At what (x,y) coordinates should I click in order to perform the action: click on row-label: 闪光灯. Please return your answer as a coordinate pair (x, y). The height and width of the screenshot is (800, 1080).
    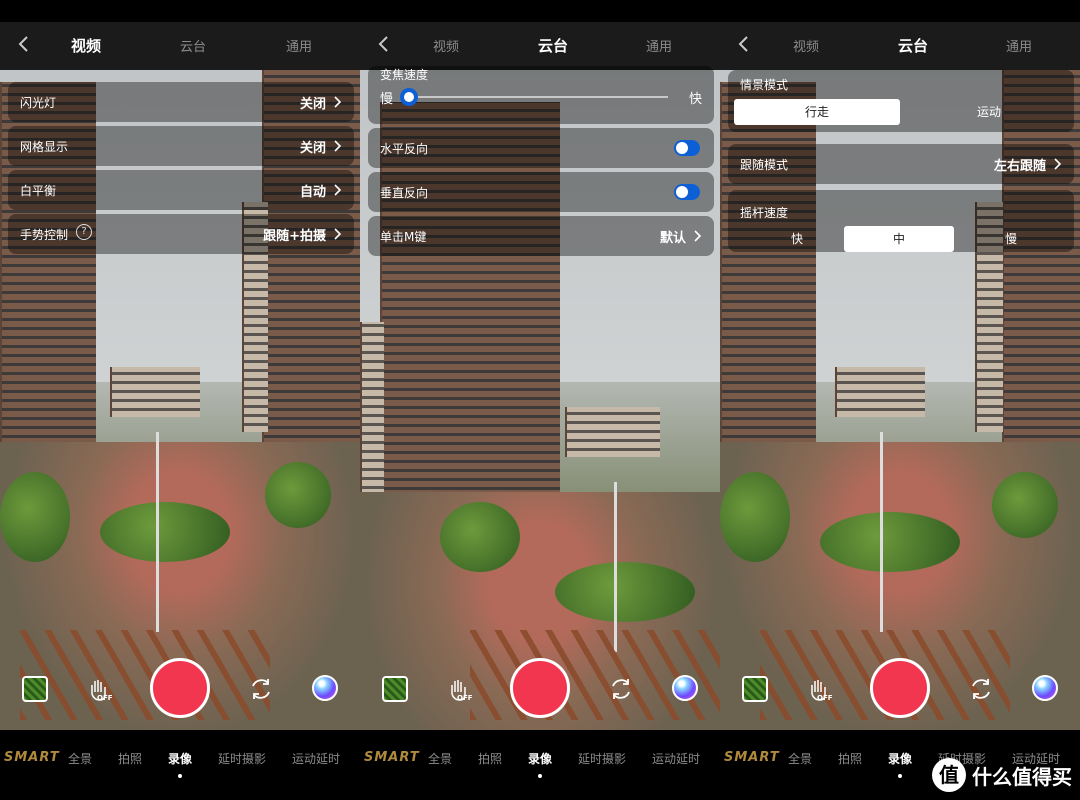
    Looking at the image, I should click on (38, 103).